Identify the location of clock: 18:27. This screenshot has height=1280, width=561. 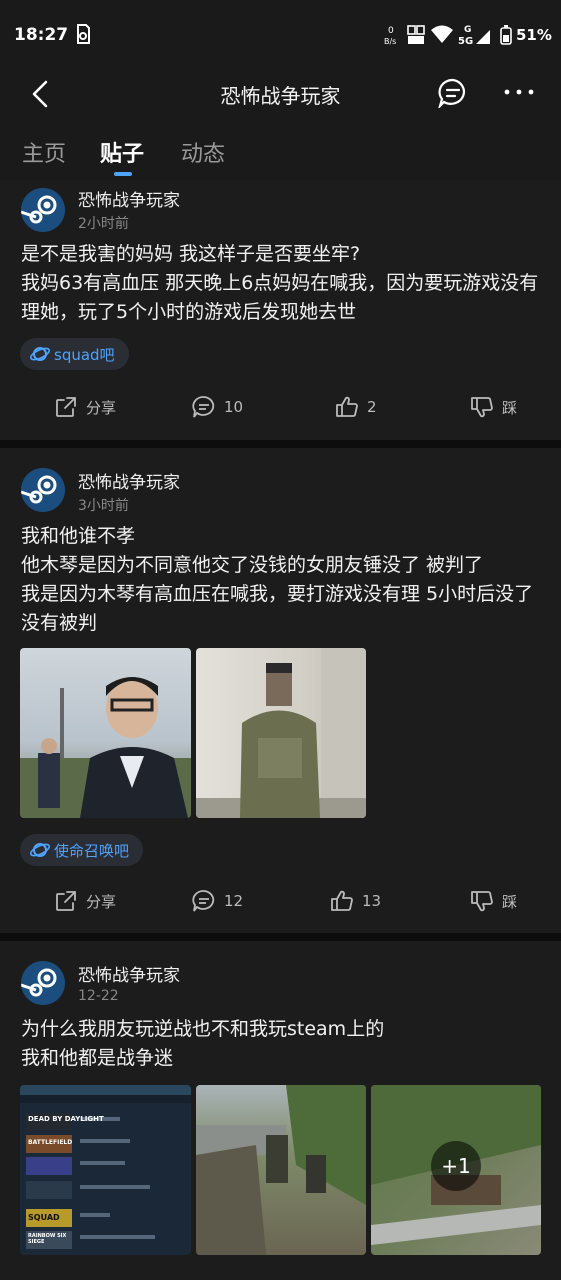
(41, 35).